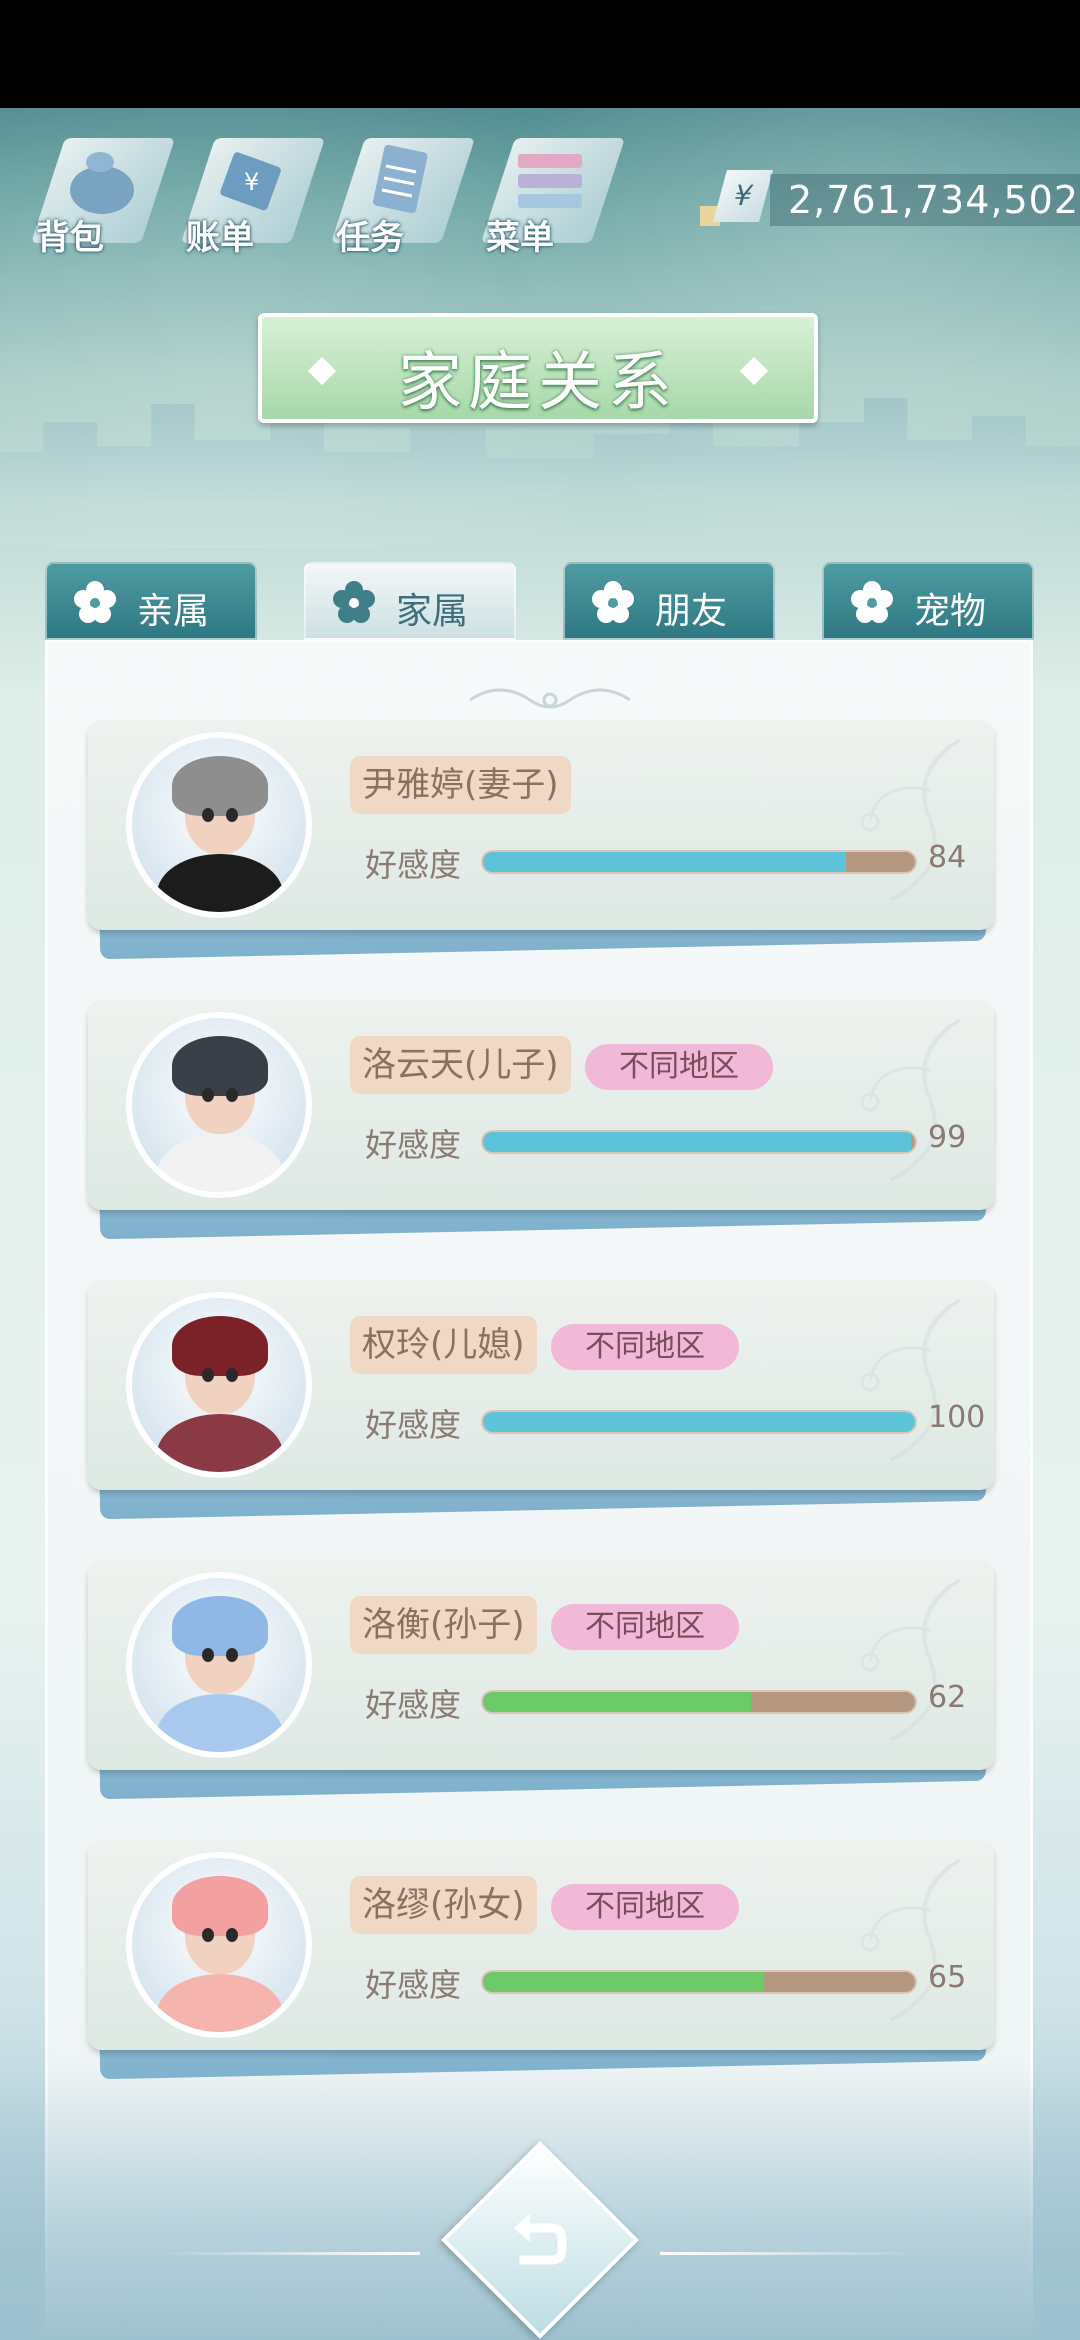 The height and width of the screenshot is (2340, 1080). What do you see at coordinates (443, 1905) in the screenshot?
I see `member-name: 洛缪(孙女)` at bounding box center [443, 1905].